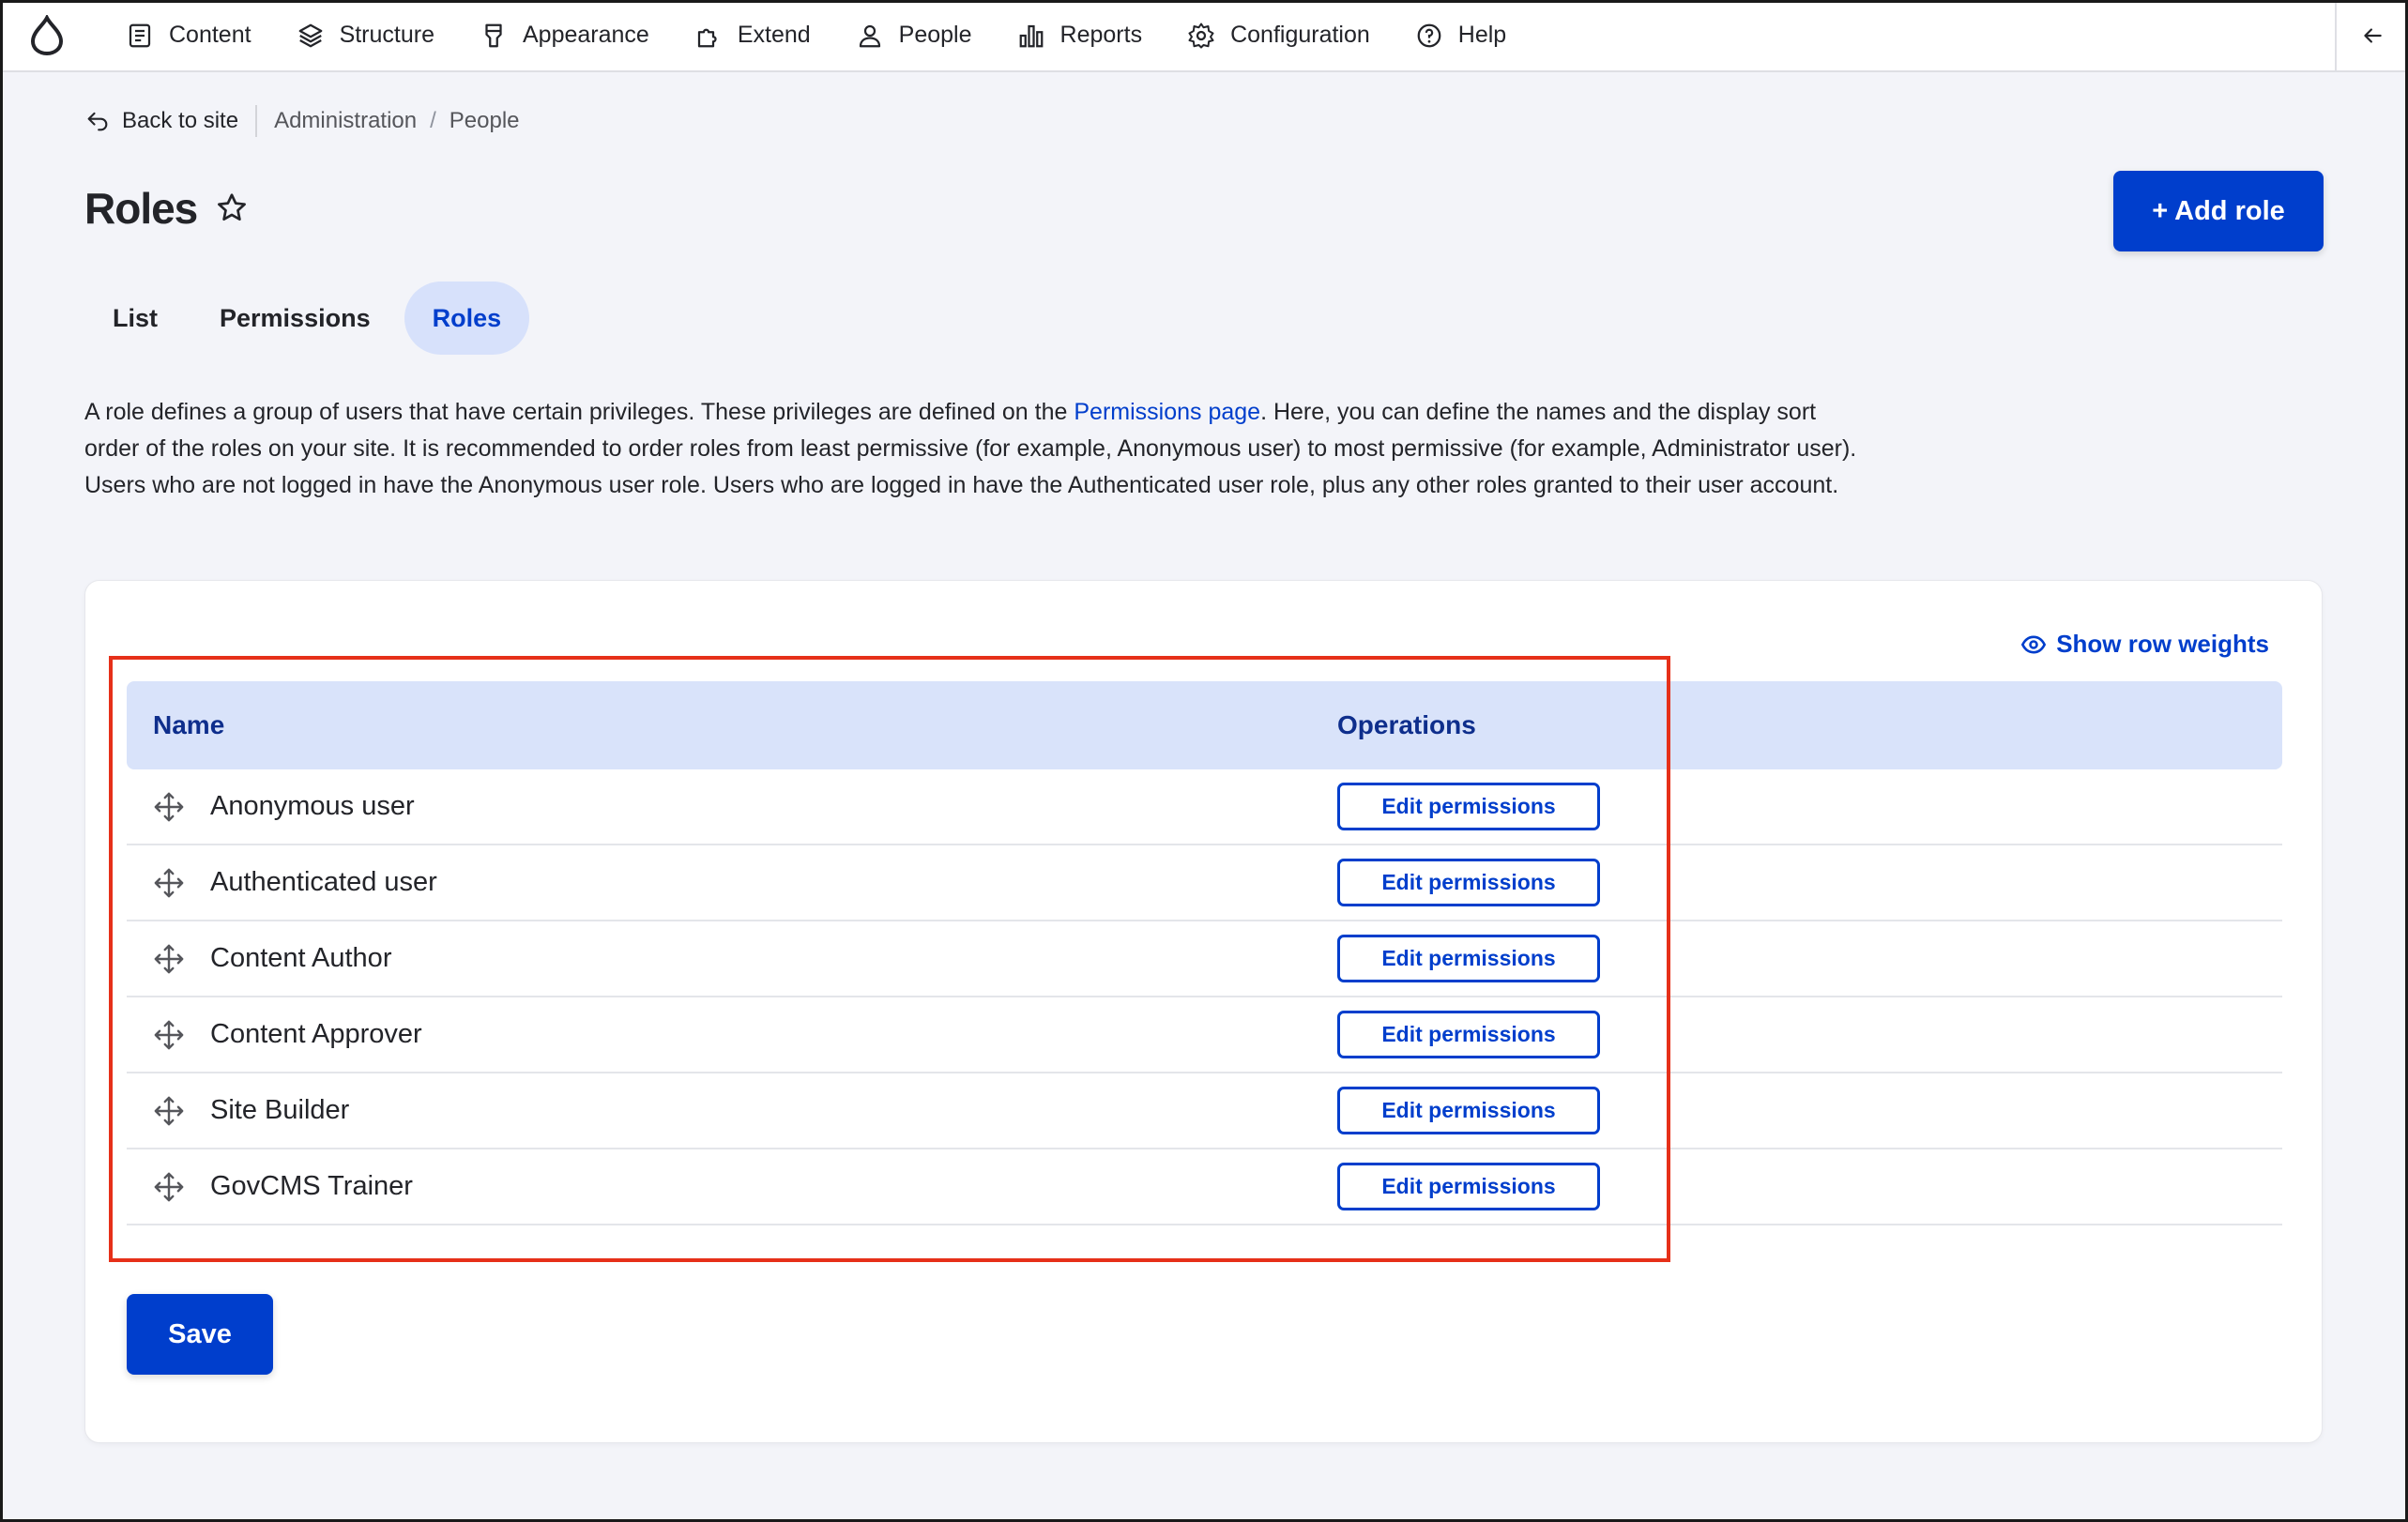  Describe the element at coordinates (232, 208) in the screenshot. I see `star-shortcut-icon` at that location.